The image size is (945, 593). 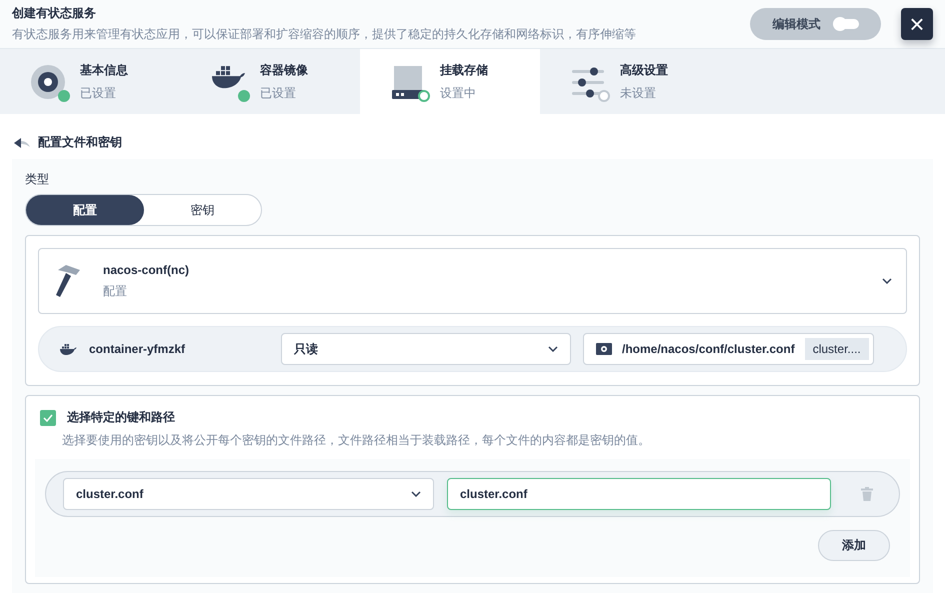 I want to click on path-input: cluster.conf, so click(x=639, y=494).